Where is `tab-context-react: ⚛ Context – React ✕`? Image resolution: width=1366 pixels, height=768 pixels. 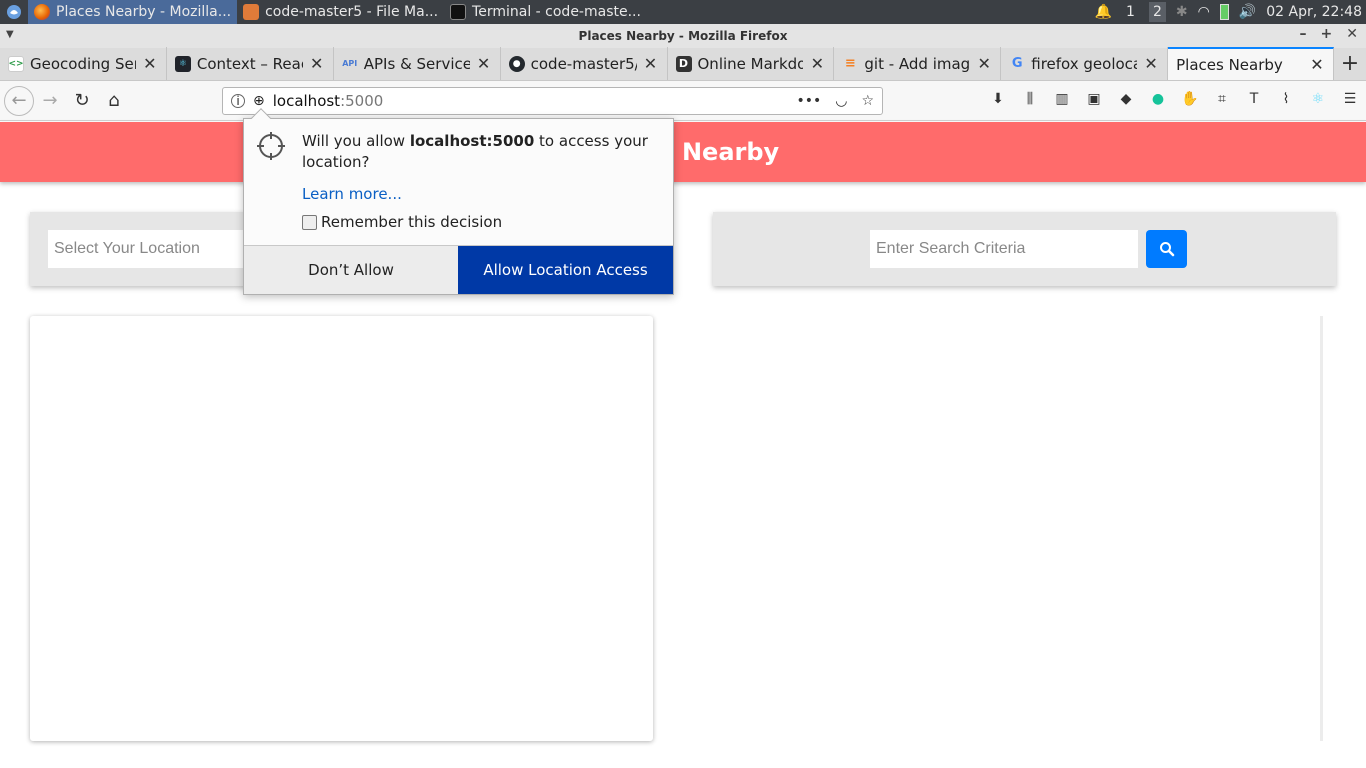 tab-context-react: ⚛ Context – React ✕ is located at coordinates (250, 63).